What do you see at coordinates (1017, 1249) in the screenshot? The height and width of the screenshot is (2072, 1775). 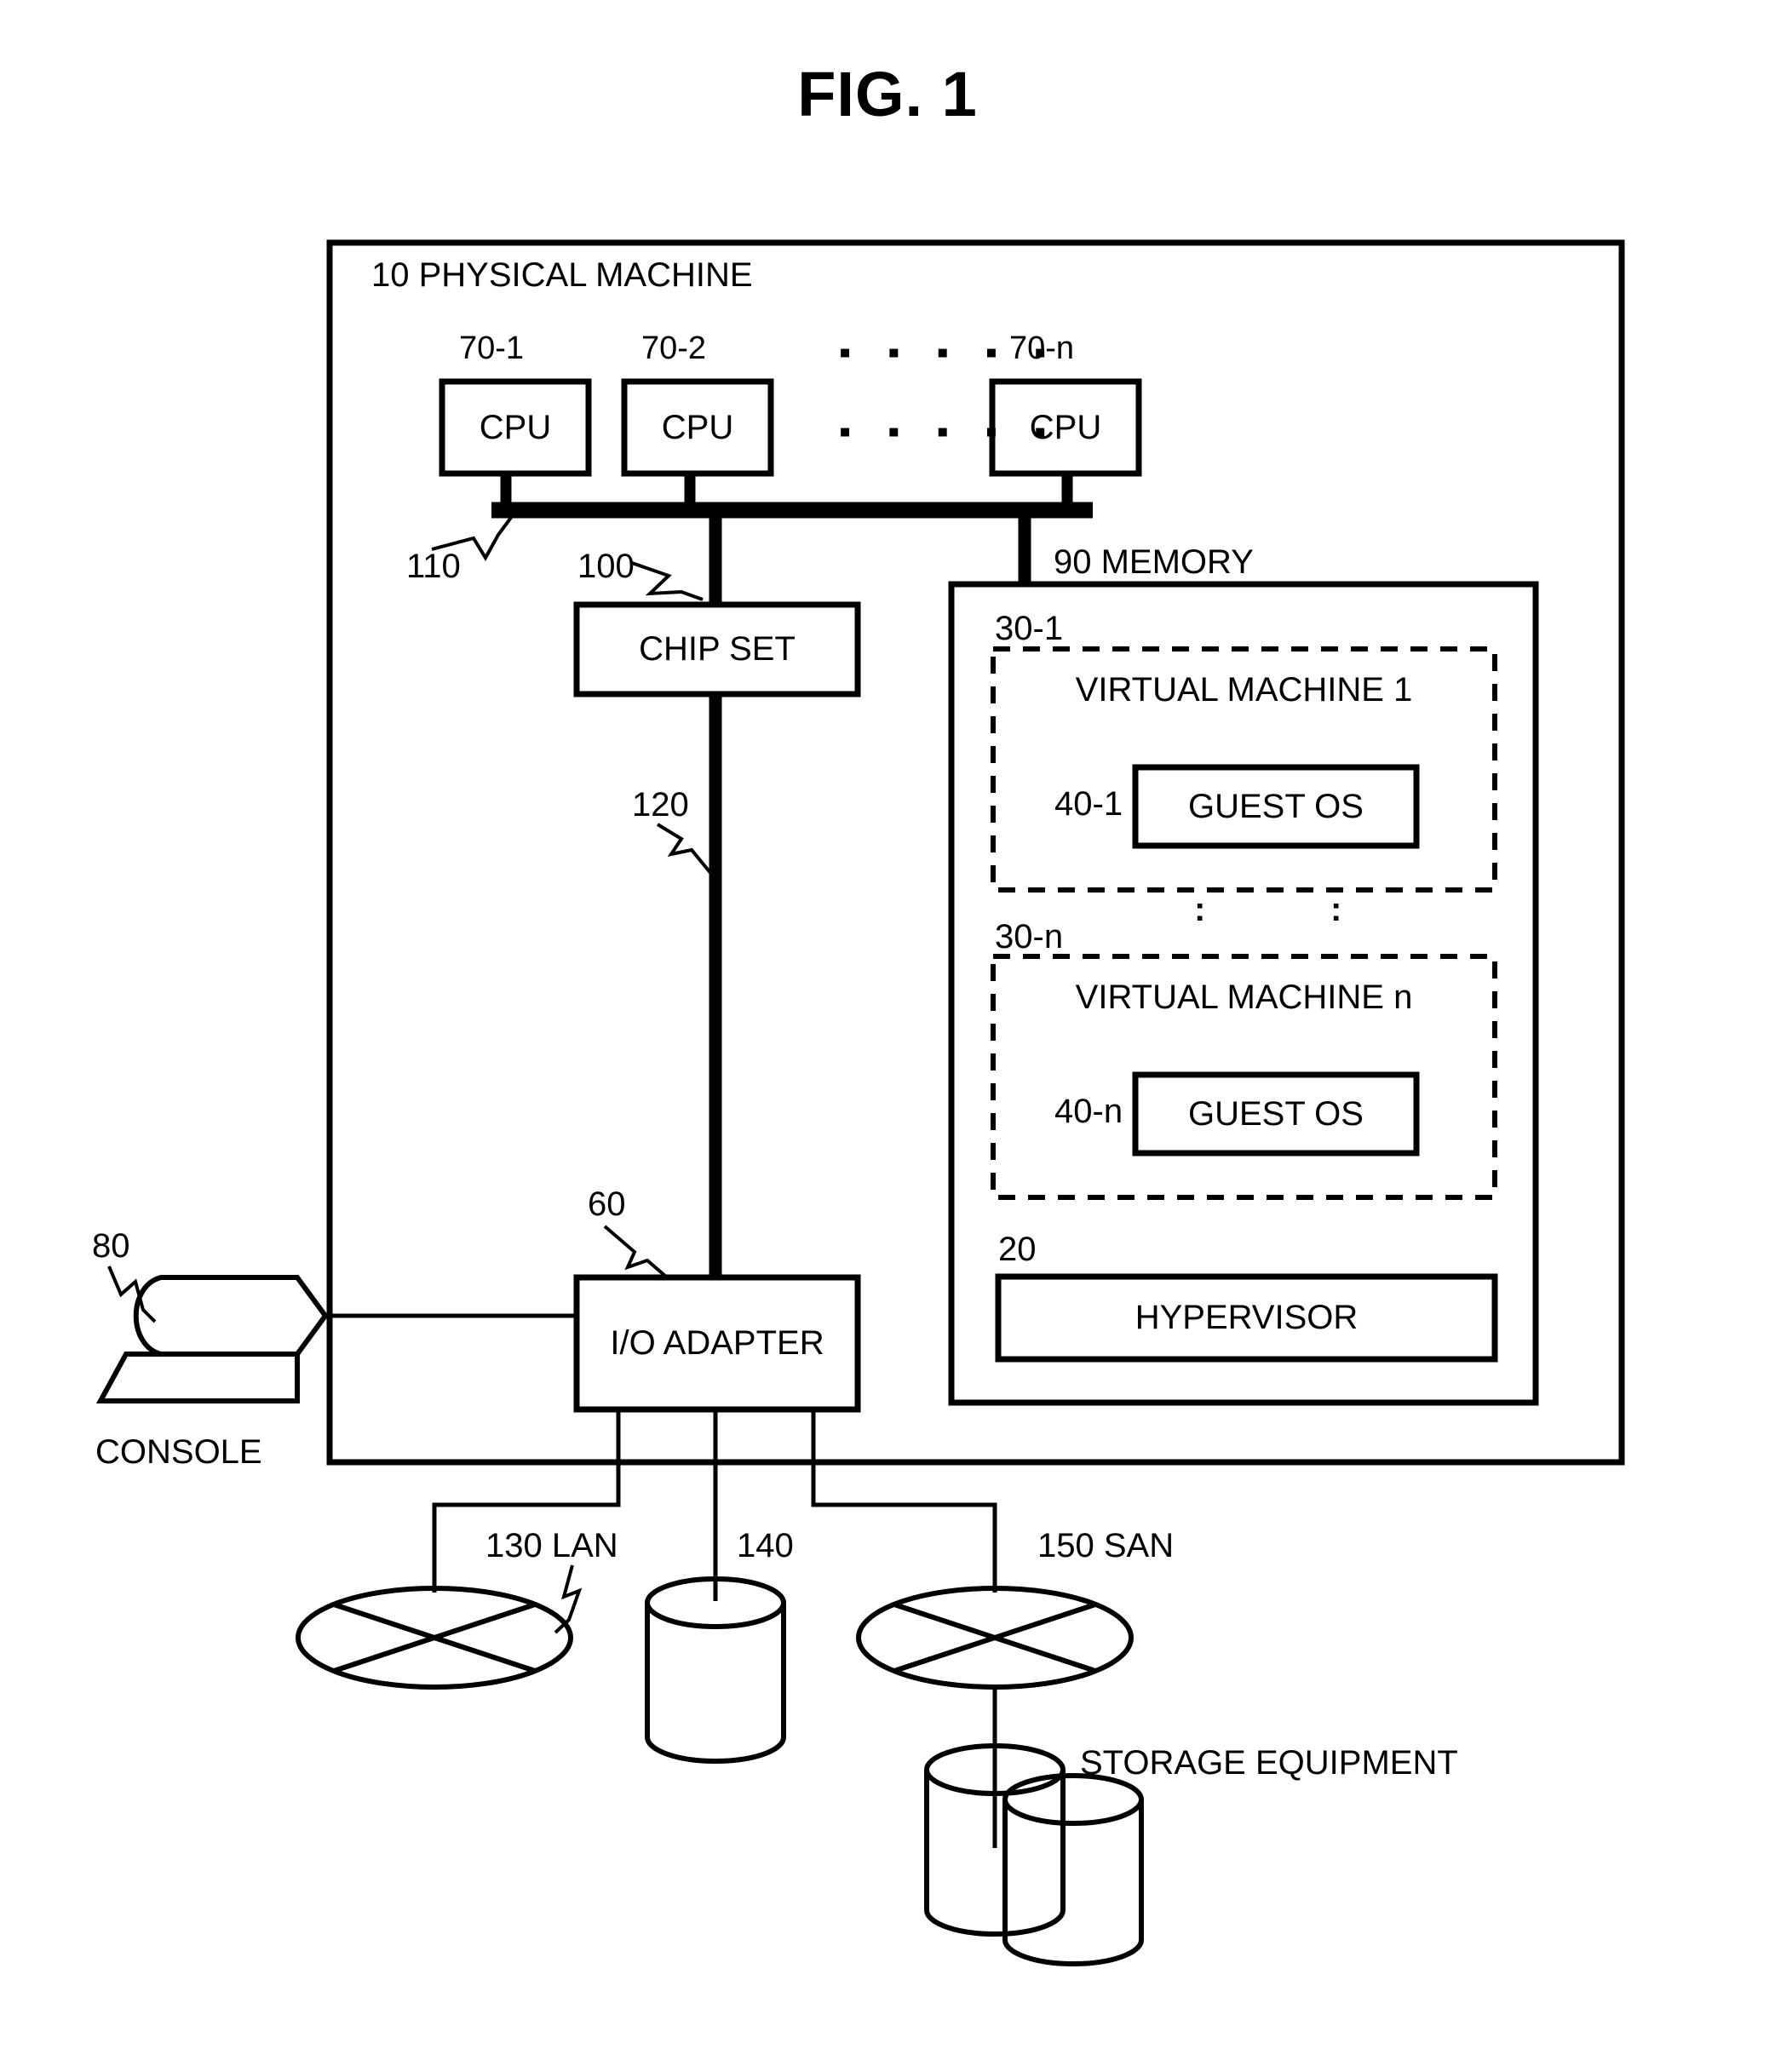 I see `hypervisor-ref: 20` at bounding box center [1017, 1249].